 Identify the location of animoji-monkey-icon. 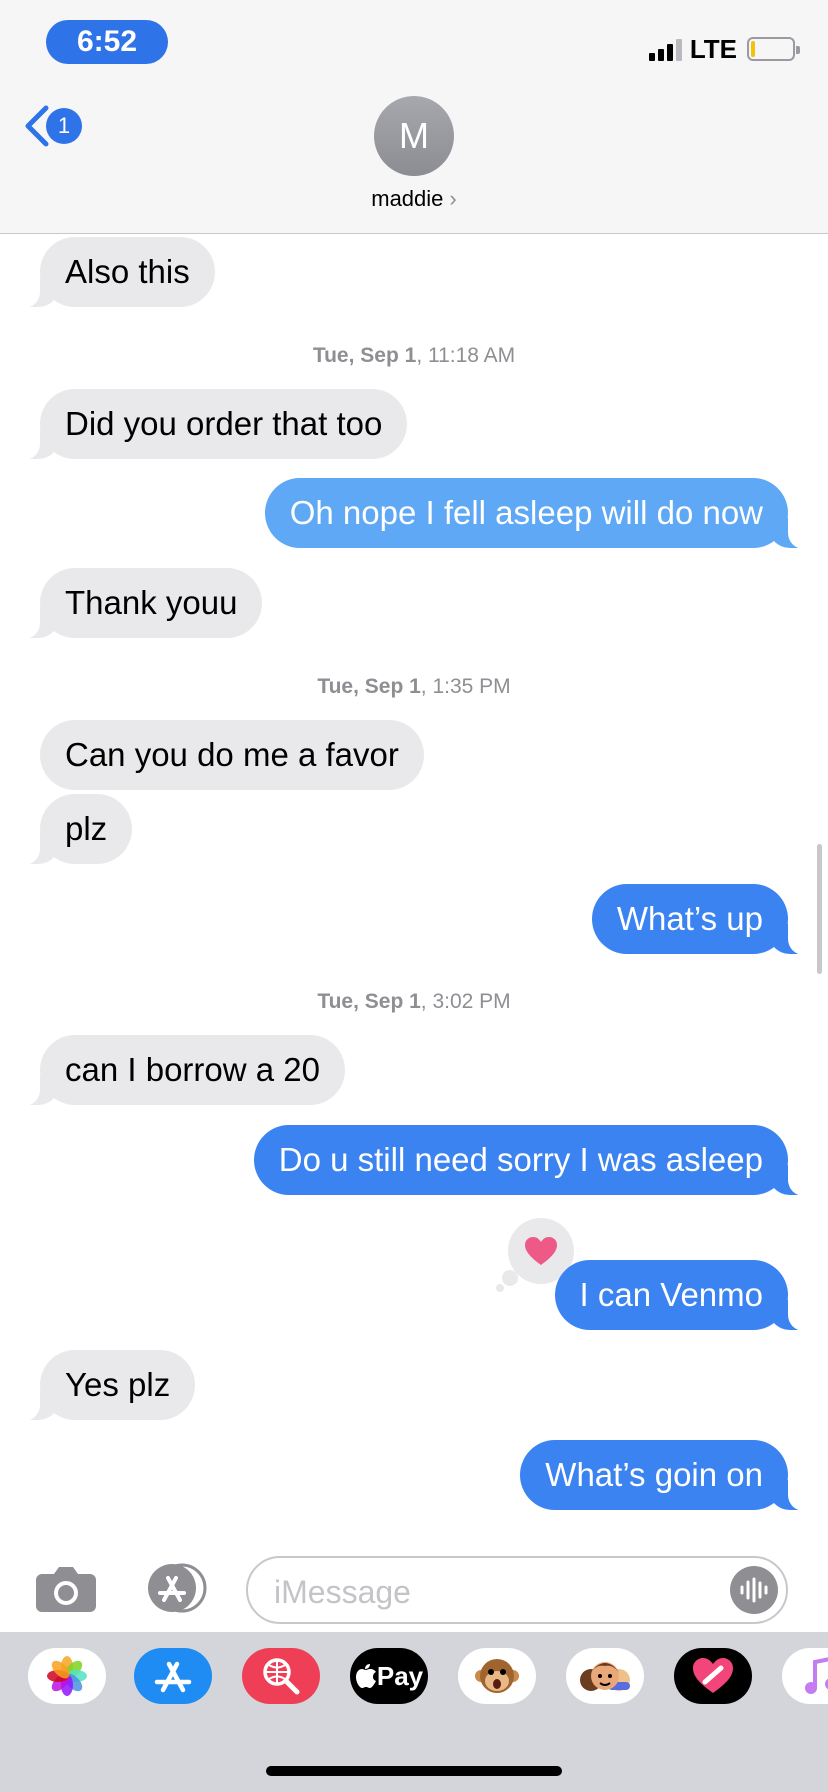
(497, 1676).